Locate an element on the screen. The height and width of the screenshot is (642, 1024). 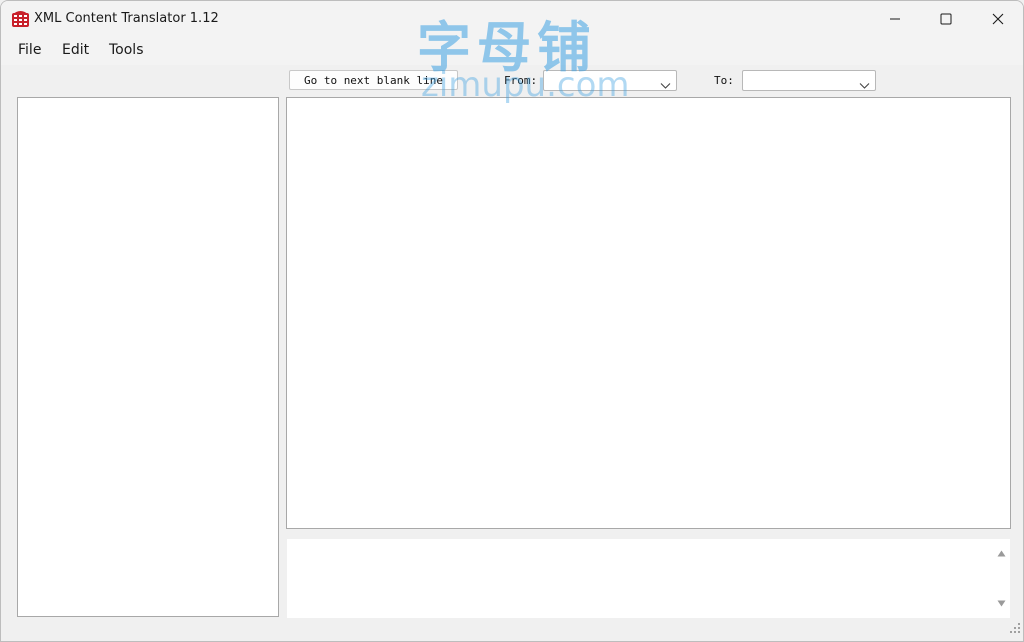
minimize-icon is located at coordinates (895, 19).